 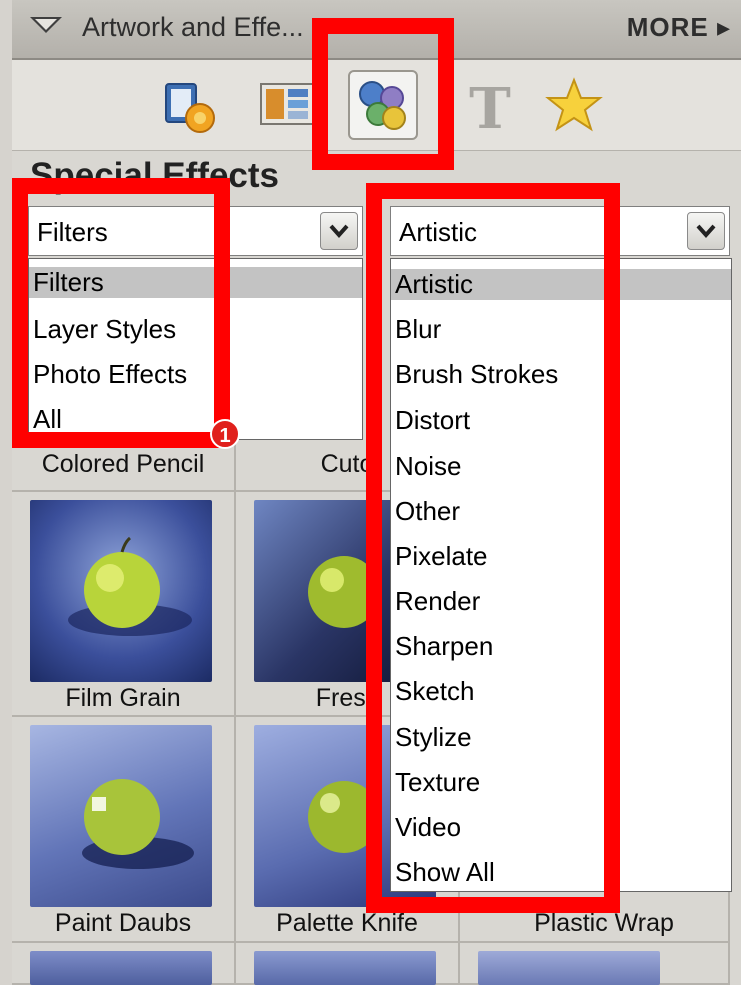 I want to click on step-number-badge: 1, so click(x=225, y=434).